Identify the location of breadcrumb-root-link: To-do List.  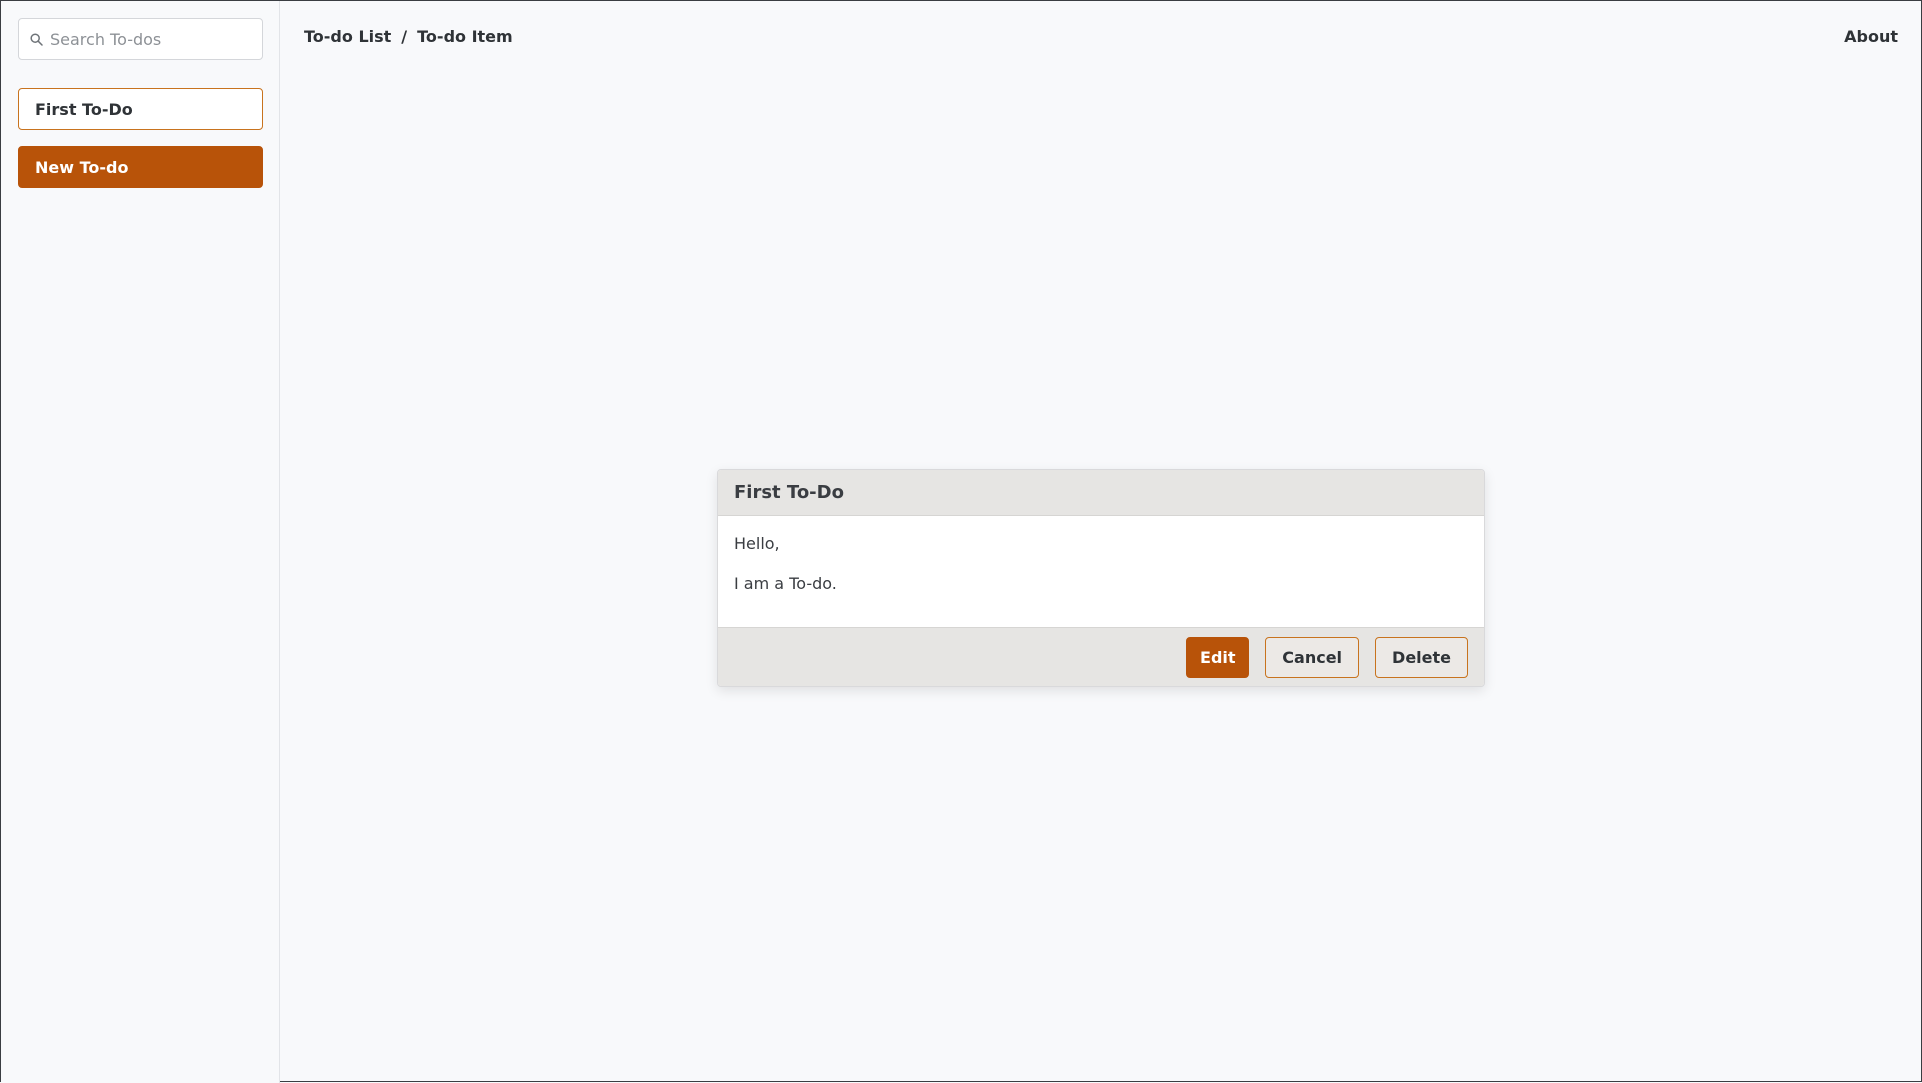
(347, 36).